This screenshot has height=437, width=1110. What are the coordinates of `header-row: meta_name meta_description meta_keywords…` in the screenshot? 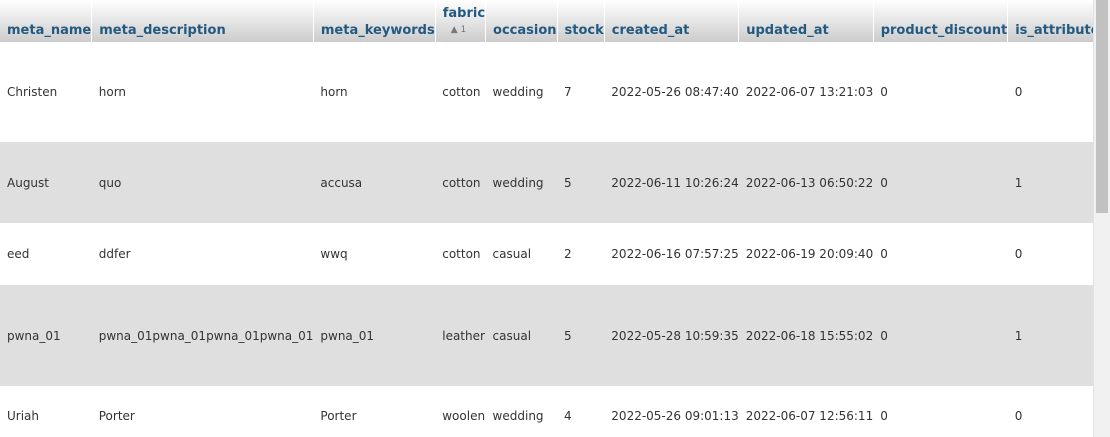 It's located at (546, 21).